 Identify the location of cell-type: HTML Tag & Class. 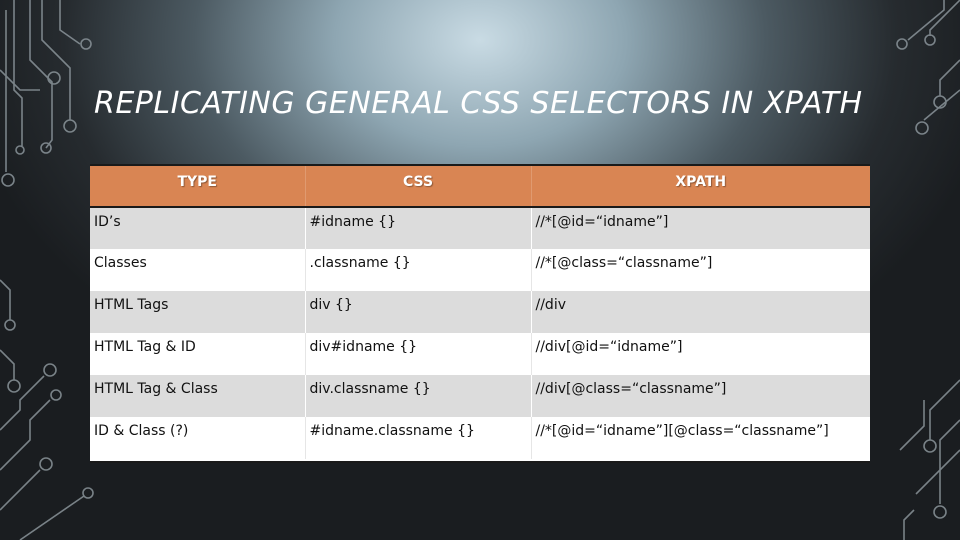
(156, 389).